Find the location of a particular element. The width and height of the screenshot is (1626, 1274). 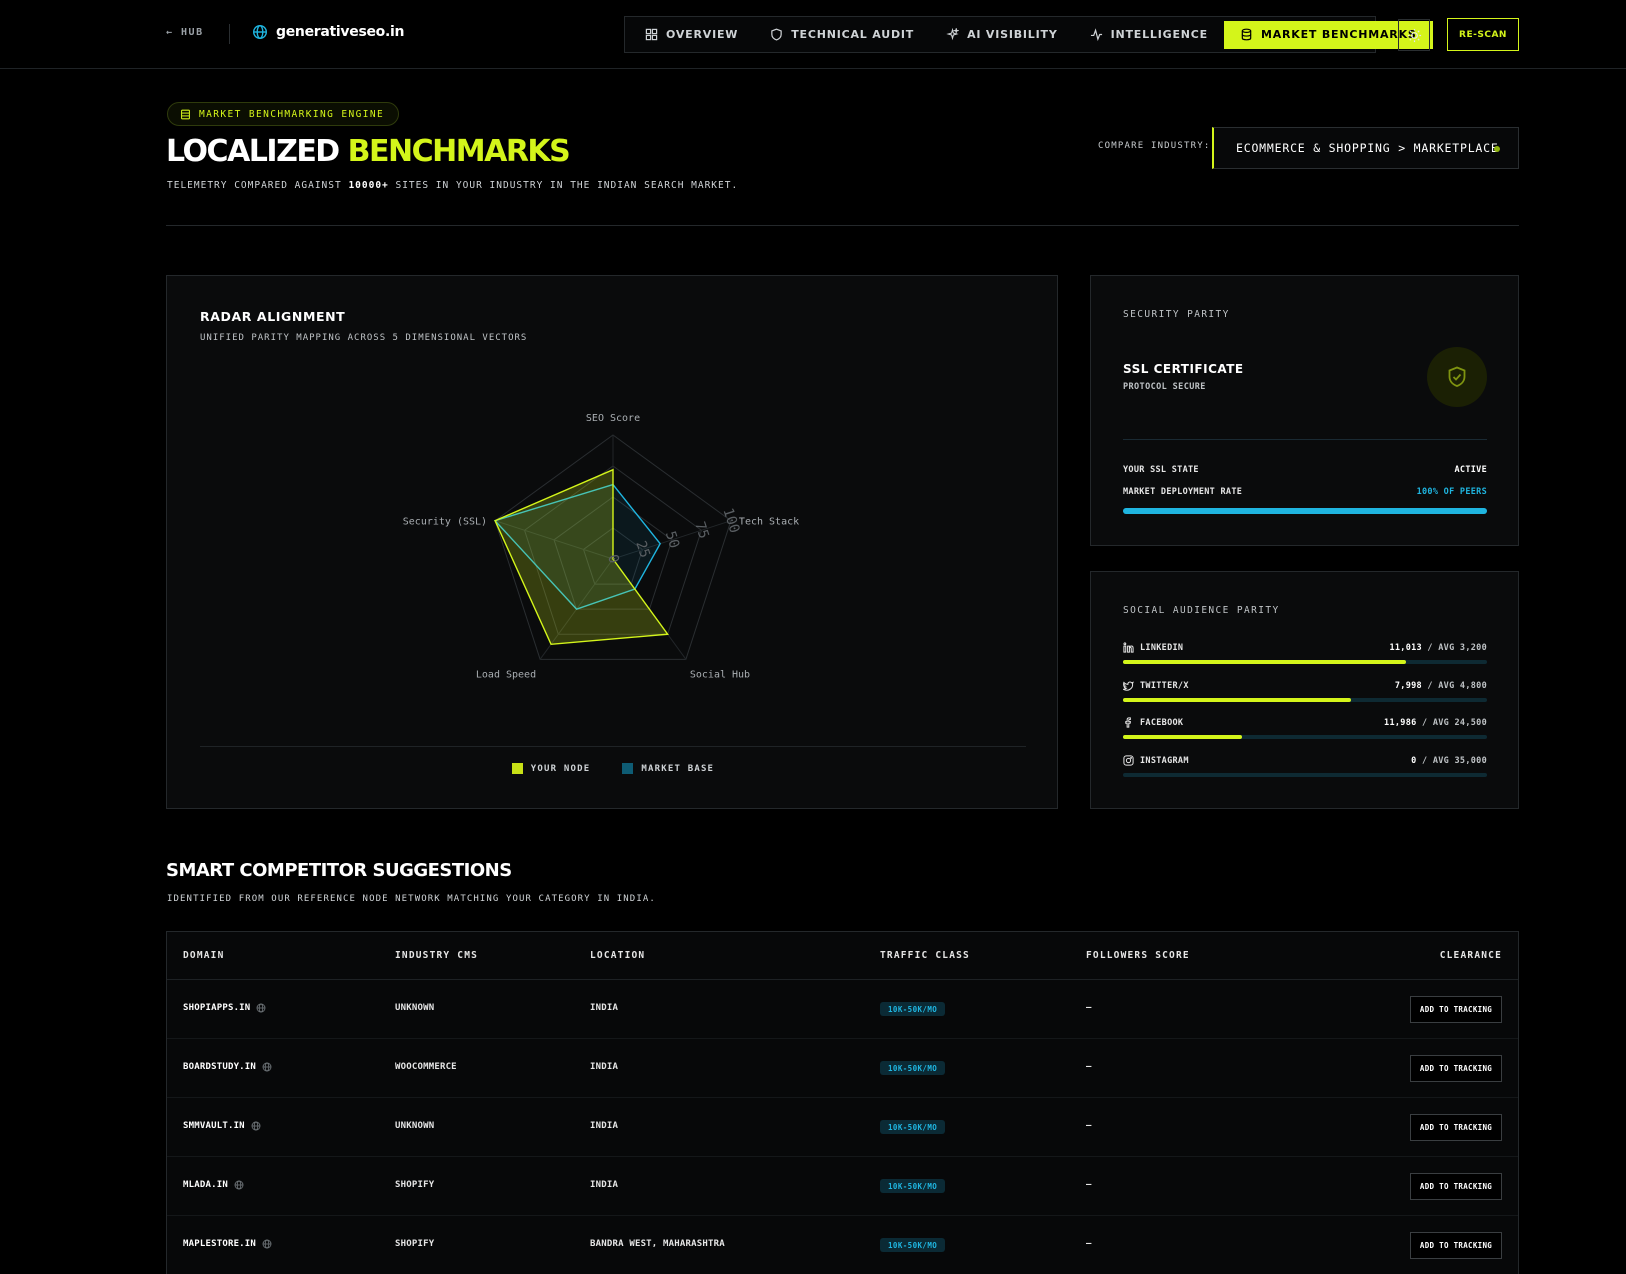

ssl-state-value: ACTIVE is located at coordinates (1470, 470).